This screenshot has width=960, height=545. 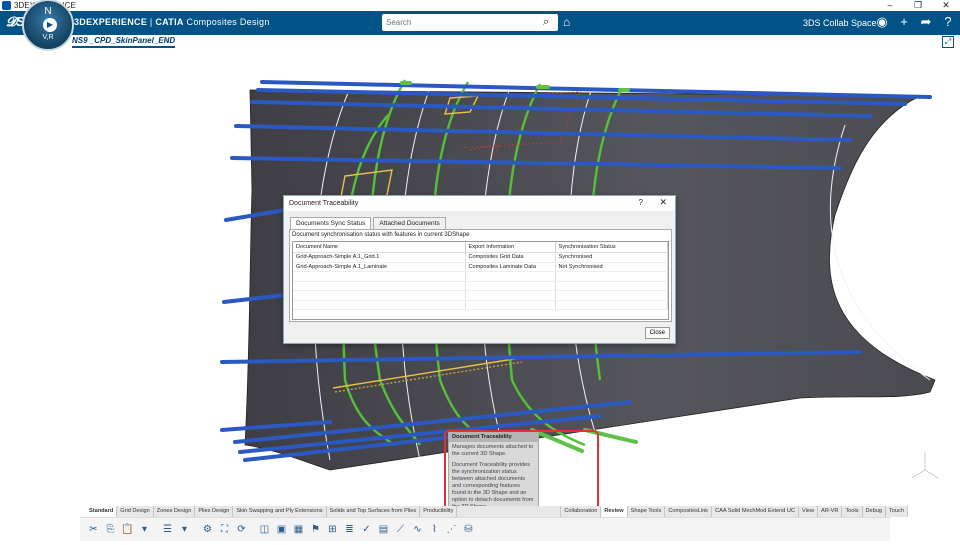 What do you see at coordinates (102, 511) in the screenshot?
I see `section-tab-standard: Standard` at bounding box center [102, 511].